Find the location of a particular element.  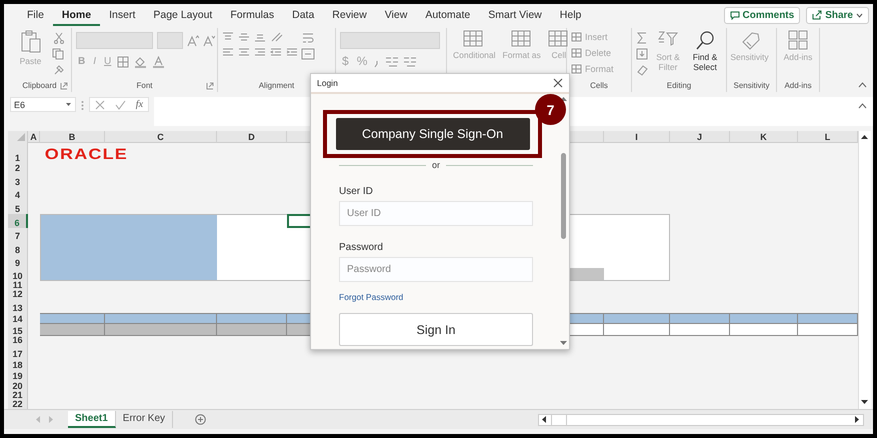

divider-text: or is located at coordinates (436, 165).